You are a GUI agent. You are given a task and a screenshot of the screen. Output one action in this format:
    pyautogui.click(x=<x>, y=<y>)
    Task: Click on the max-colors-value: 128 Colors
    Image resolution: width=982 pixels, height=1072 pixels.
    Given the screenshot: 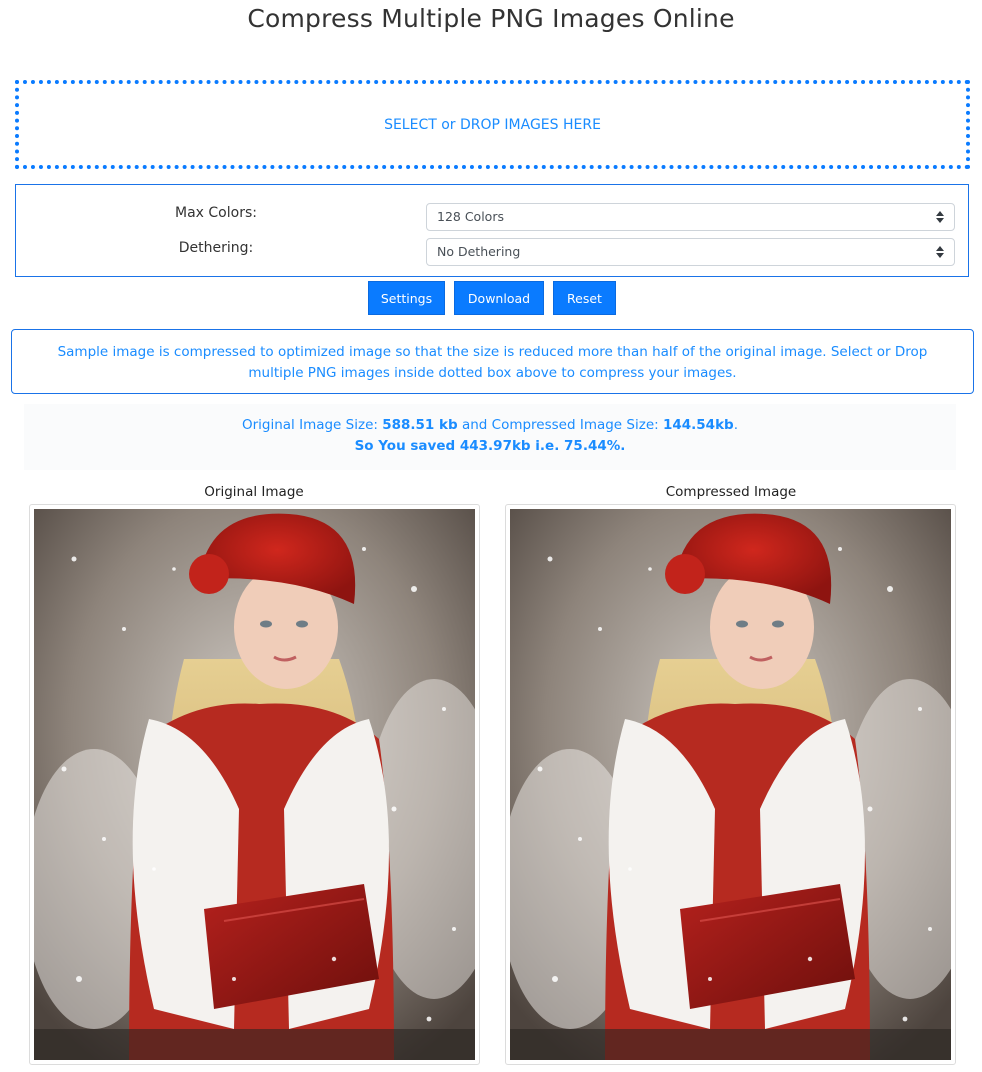 What is the action you would take?
    pyautogui.click(x=470, y=216)
    